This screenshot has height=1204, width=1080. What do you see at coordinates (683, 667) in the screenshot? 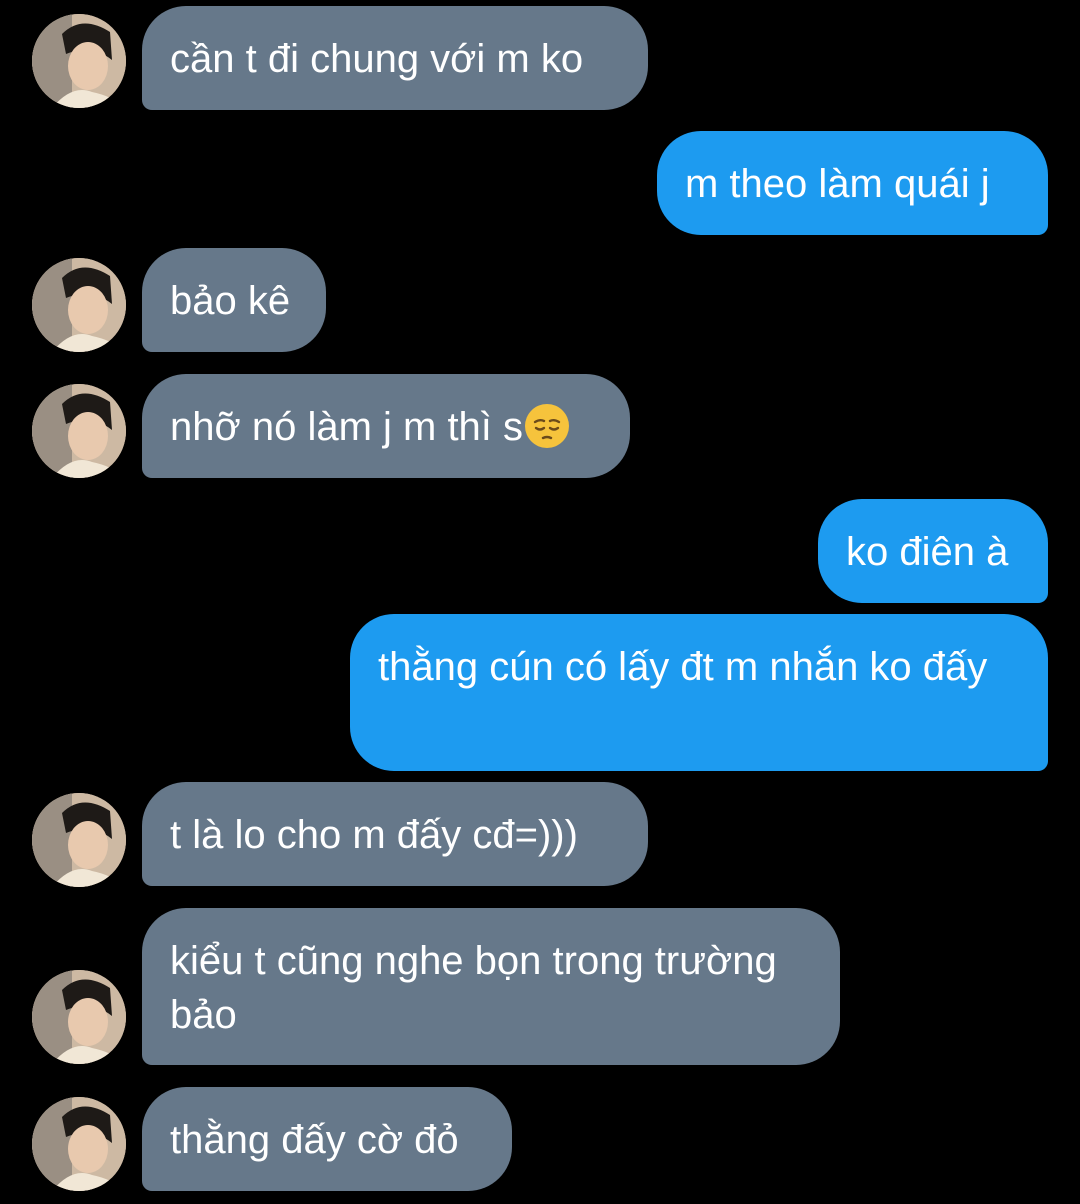
I see `message-text: thằng cún có lấy đt m nhắn ko đấy` at bounding box center [683, 667].